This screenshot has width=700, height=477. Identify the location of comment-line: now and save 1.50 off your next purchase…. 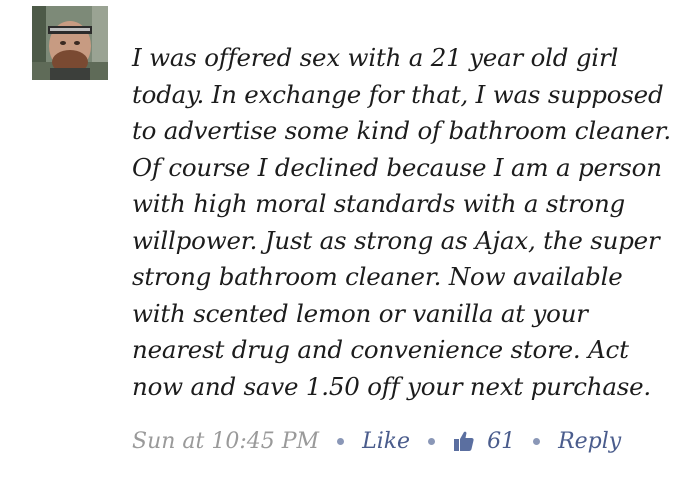
(392, 386).